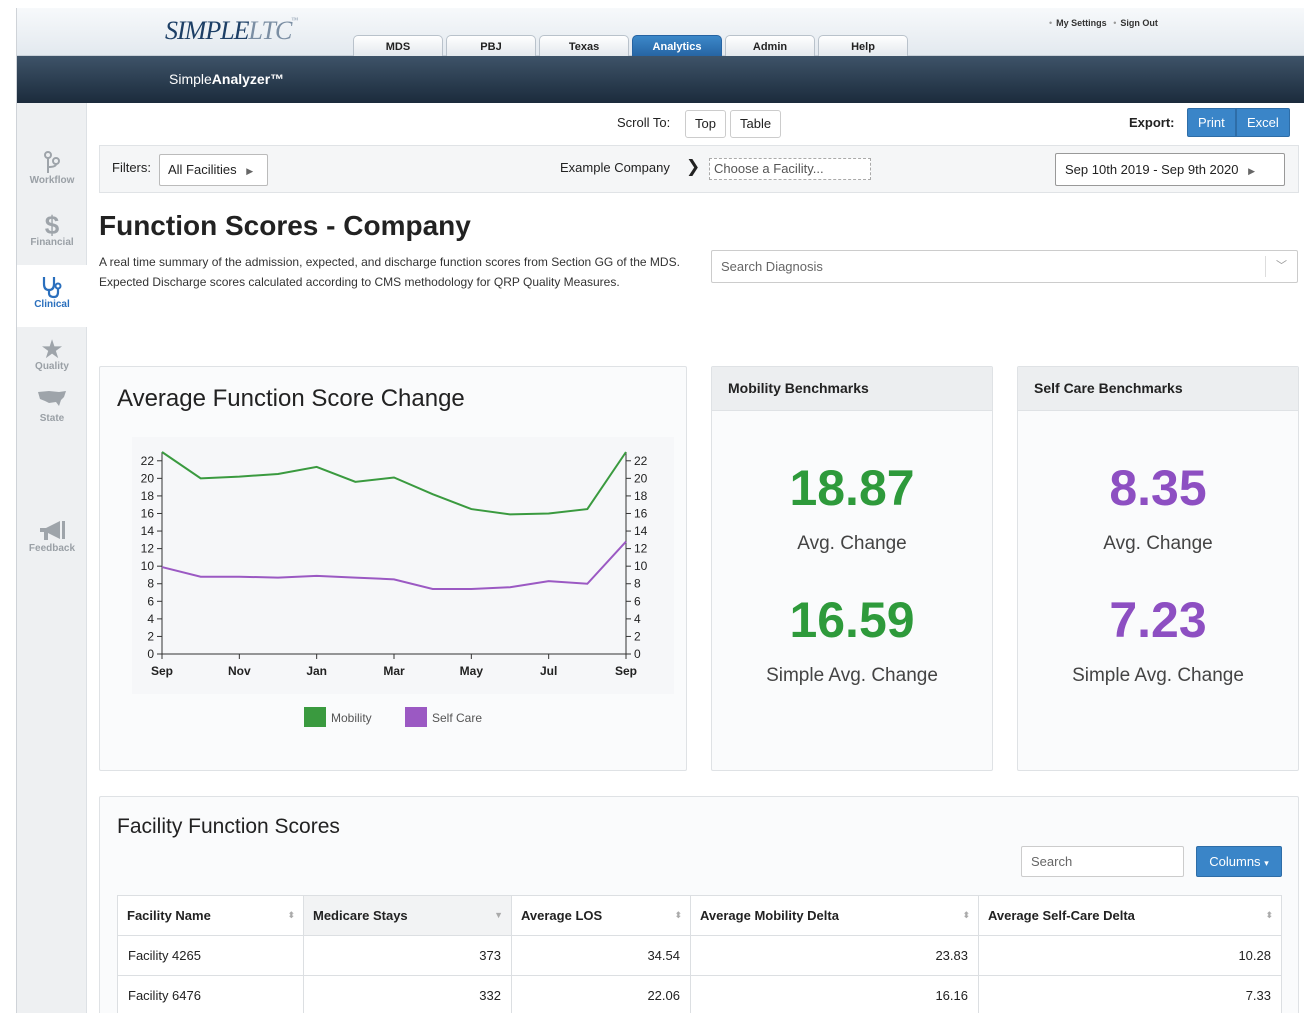  I want to click on x-tick-label: Sep, so click(626, 671).